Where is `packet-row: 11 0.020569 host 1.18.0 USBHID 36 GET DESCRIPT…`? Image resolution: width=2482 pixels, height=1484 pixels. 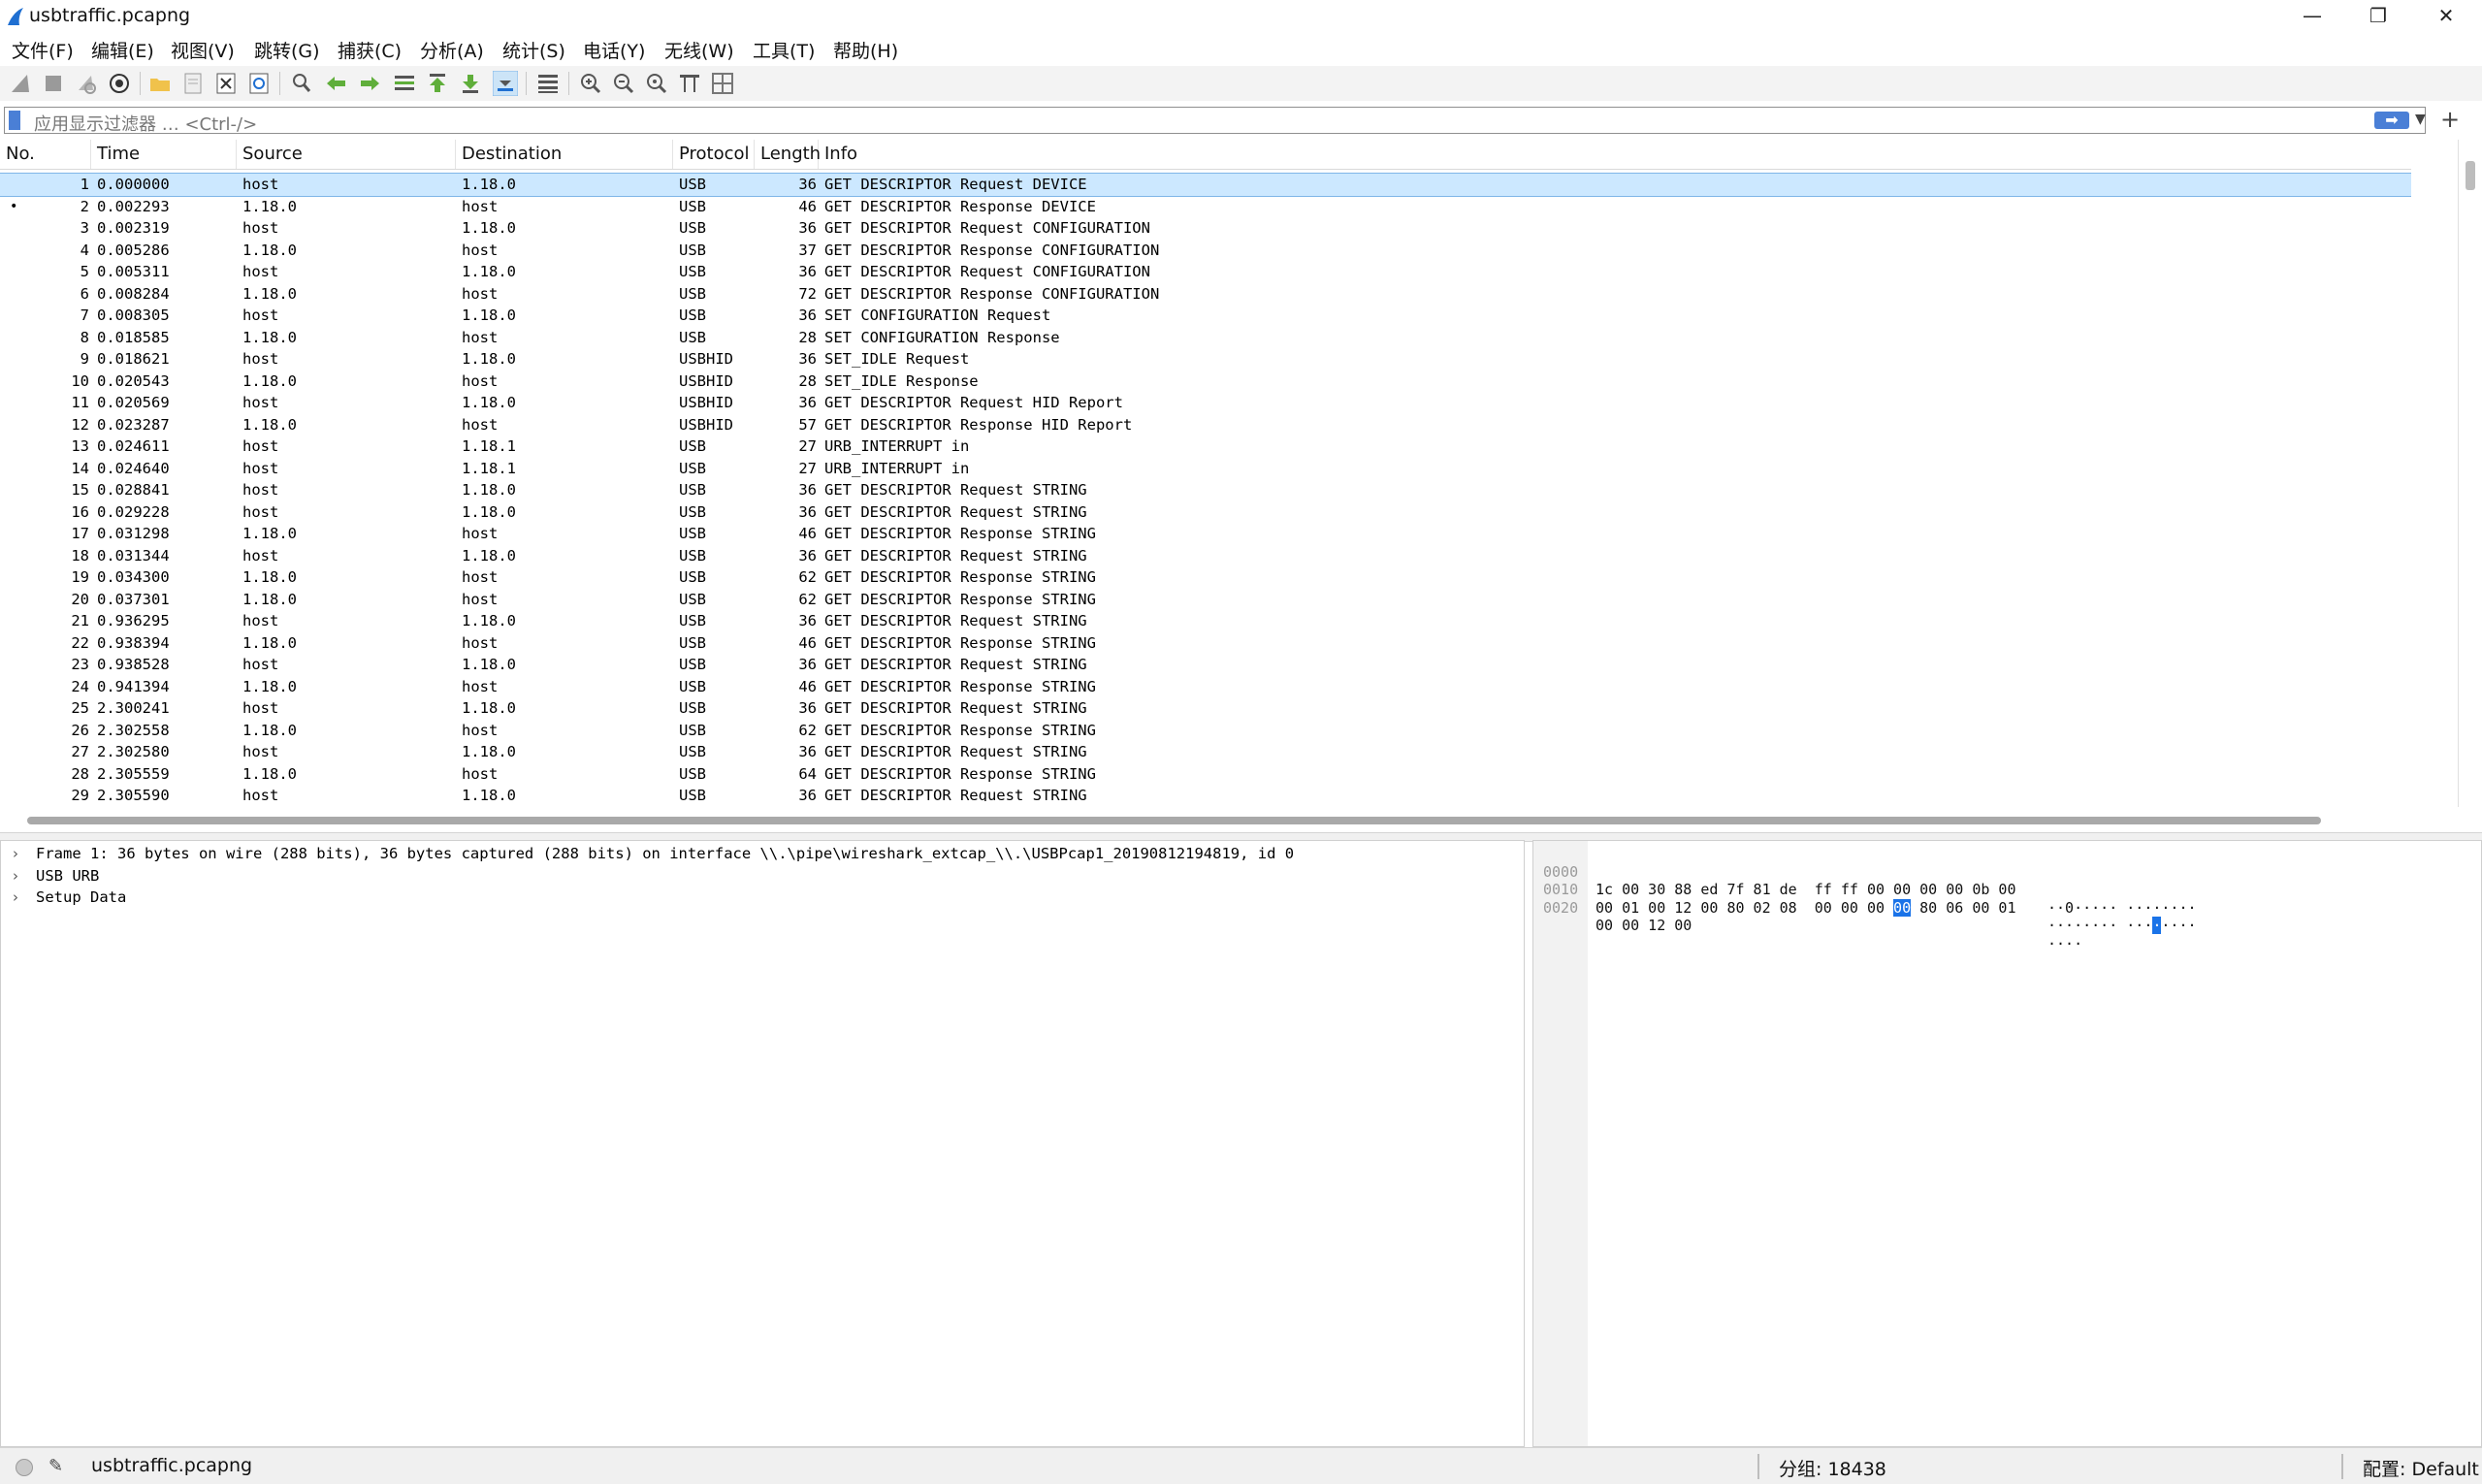 packet-row: 11 0.020569 host 1.18.0 USBHID 36 GET DESCRIPT… is located at coordinates (1205, 403).